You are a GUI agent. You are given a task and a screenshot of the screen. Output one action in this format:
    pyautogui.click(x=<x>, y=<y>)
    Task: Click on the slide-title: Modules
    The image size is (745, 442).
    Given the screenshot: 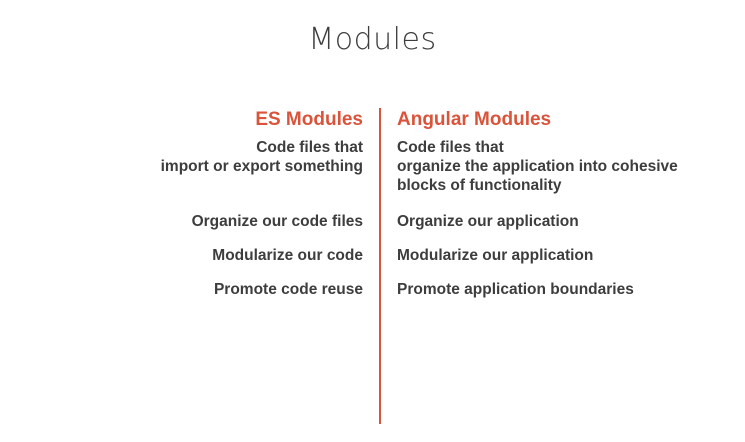 What is the action you would take?
    pyautogui.click(x=372, y=39)
    